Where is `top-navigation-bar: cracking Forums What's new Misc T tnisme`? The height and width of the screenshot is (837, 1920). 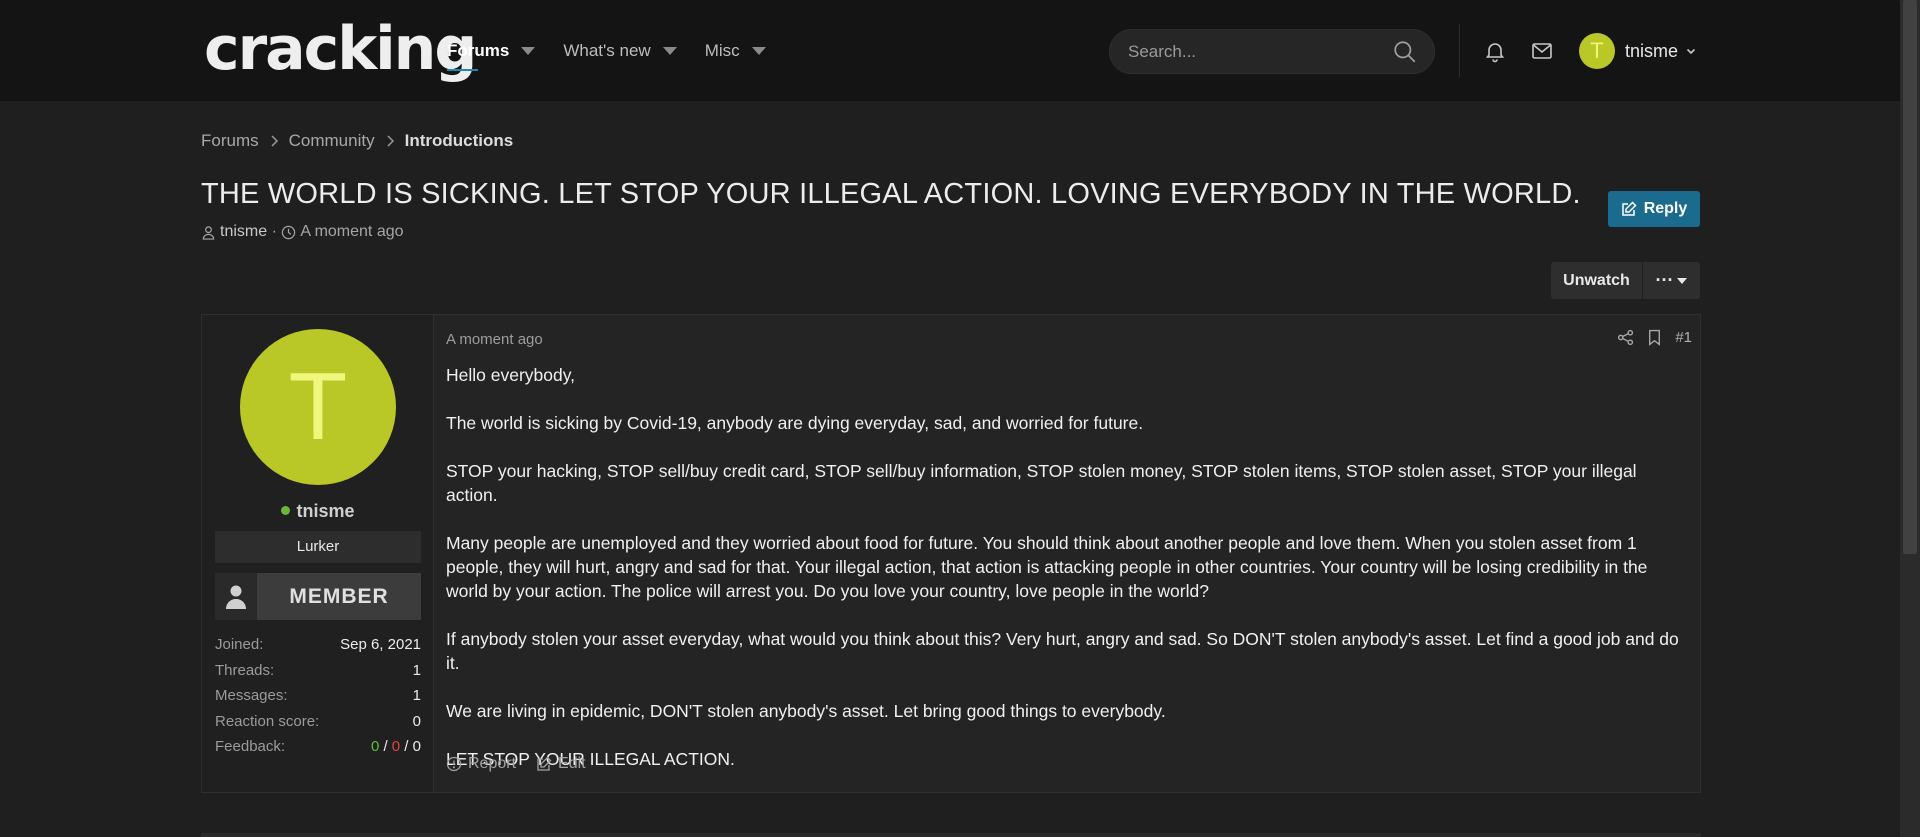
top-navigation-bar: cracking Forums What's new Misc T tnisme is located at coordinates (950, 50).